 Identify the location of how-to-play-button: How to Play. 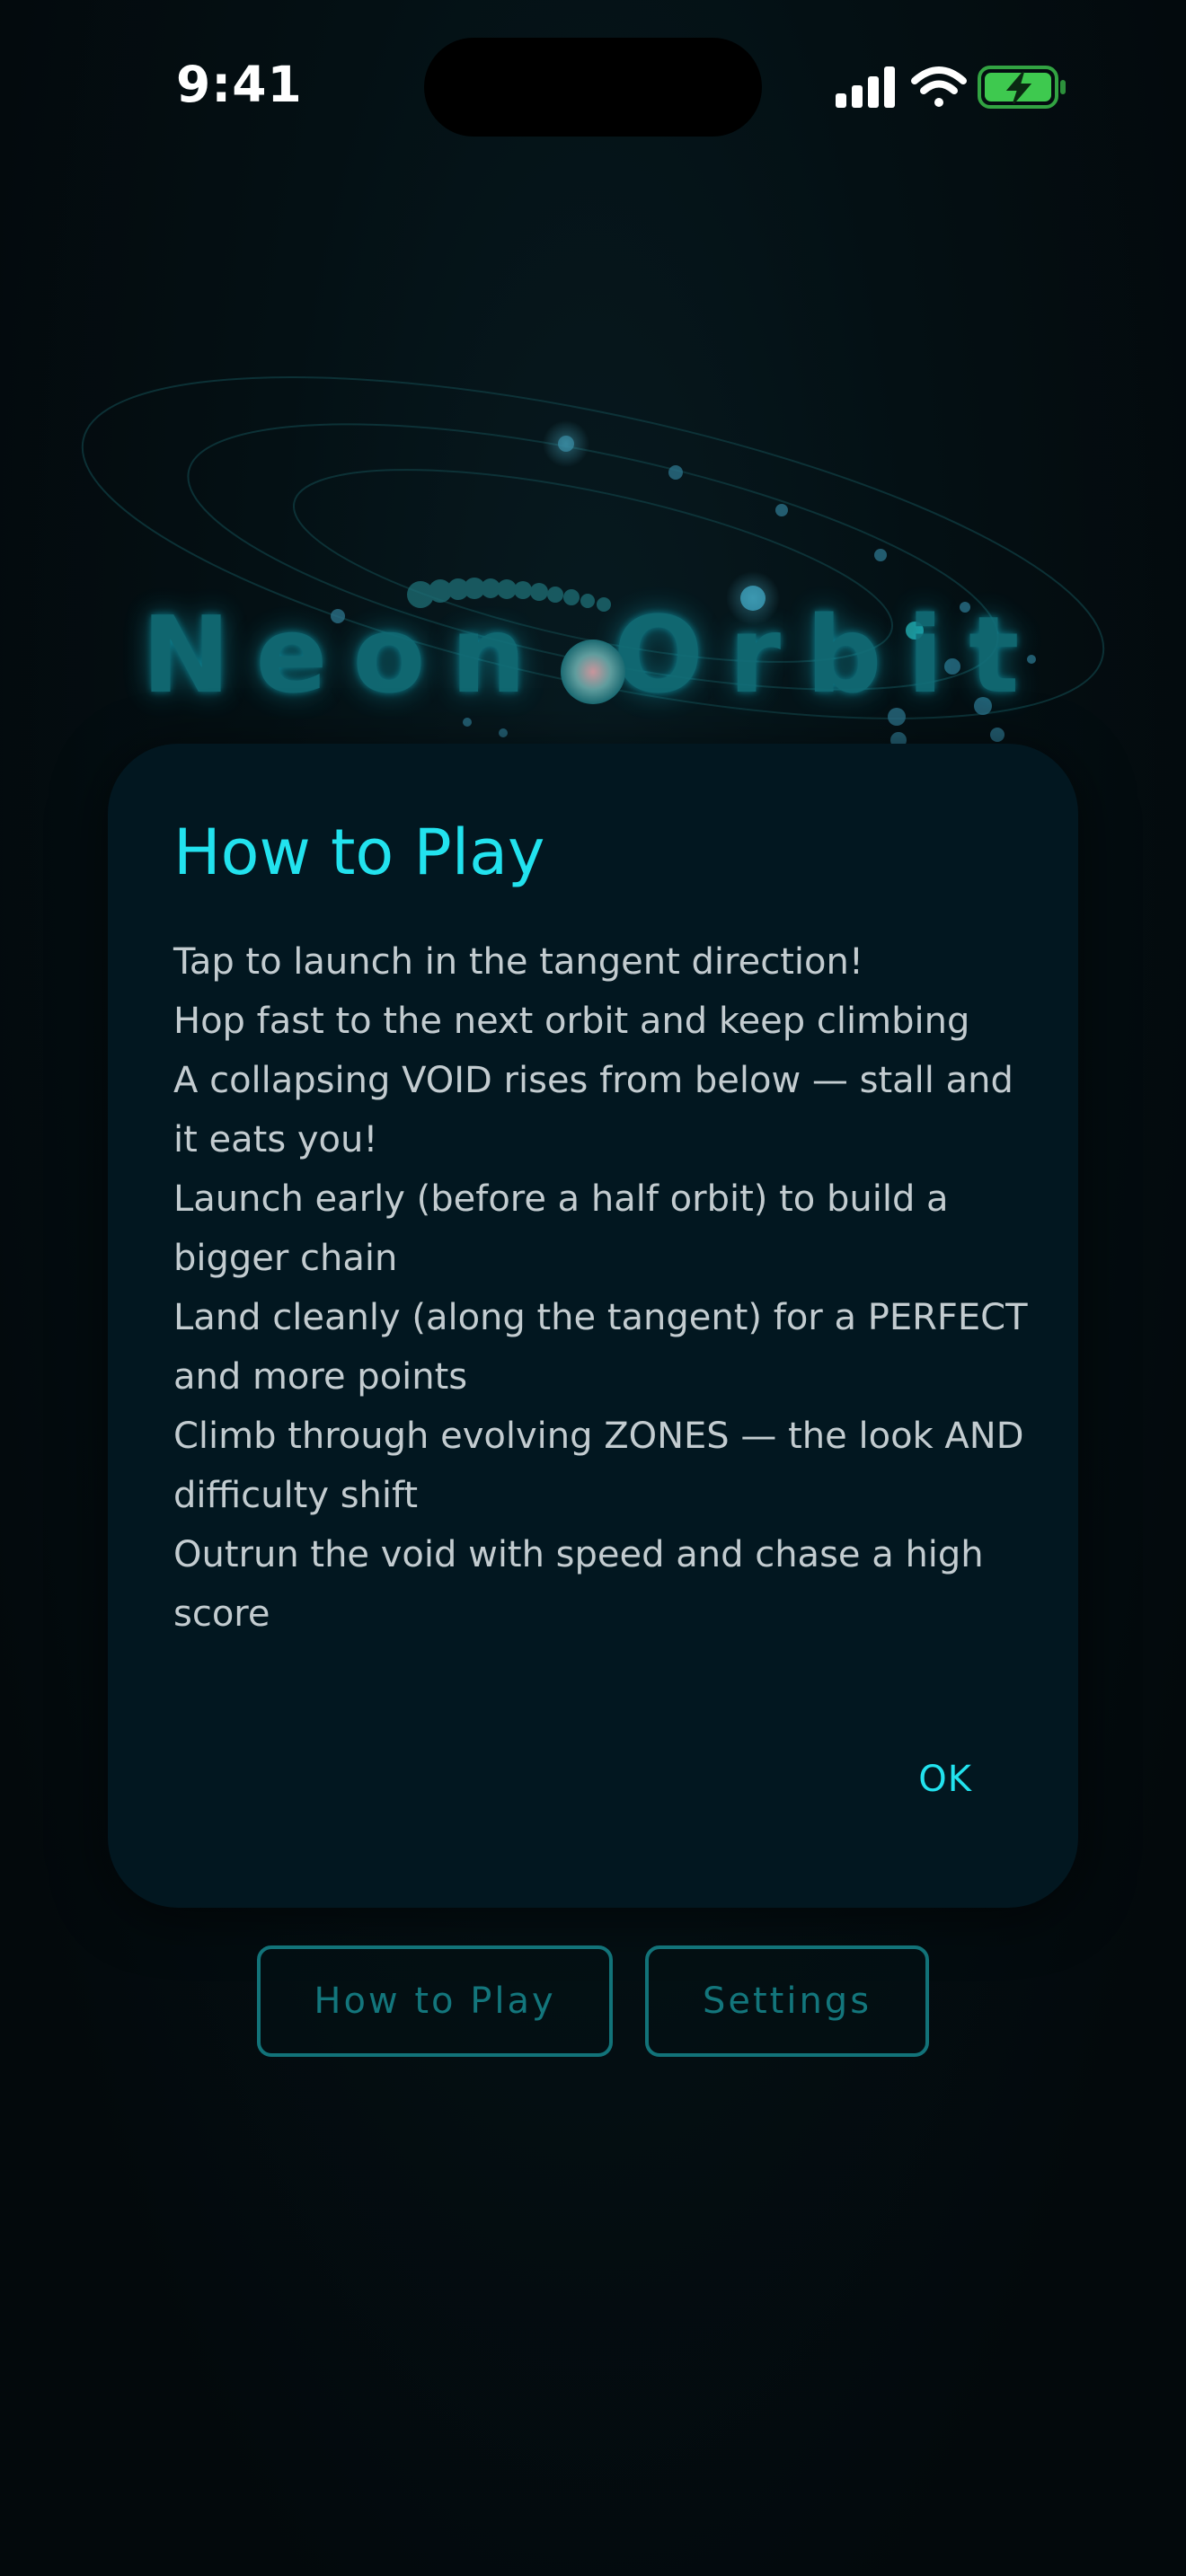
(435, 2001).